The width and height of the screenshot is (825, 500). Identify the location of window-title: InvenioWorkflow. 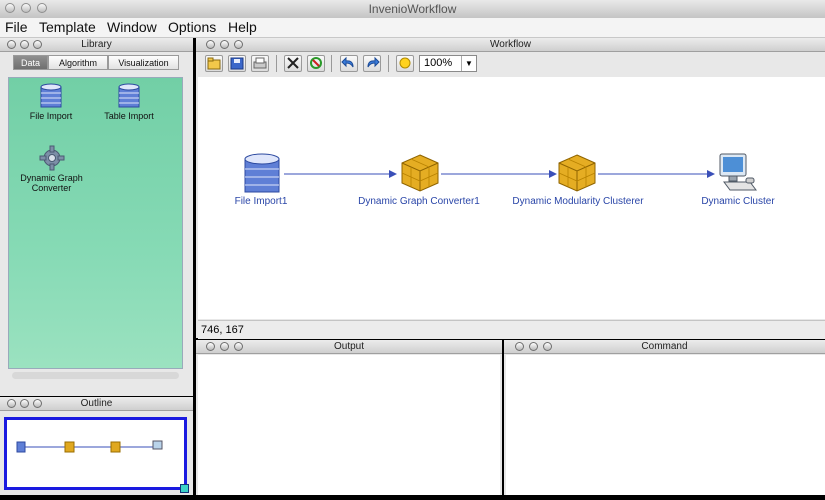
(412, 9).